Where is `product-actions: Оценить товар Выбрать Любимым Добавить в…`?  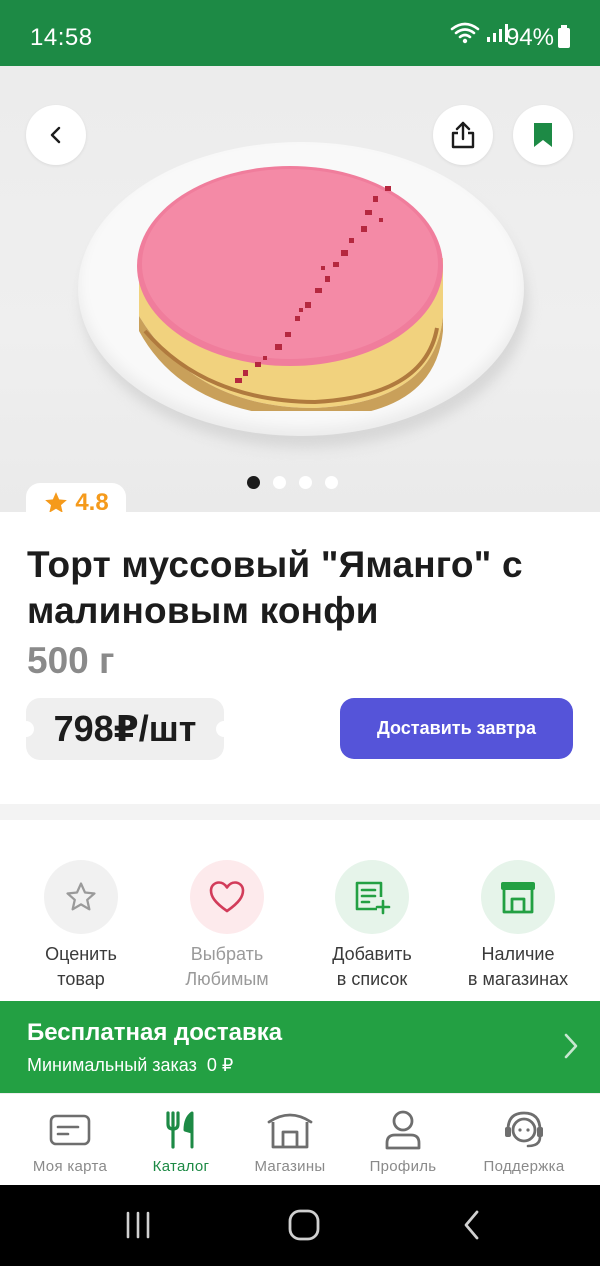
product-actions: Оценить товар Выбрать Любимым Добавить в… is located at coordinates (300, 910).